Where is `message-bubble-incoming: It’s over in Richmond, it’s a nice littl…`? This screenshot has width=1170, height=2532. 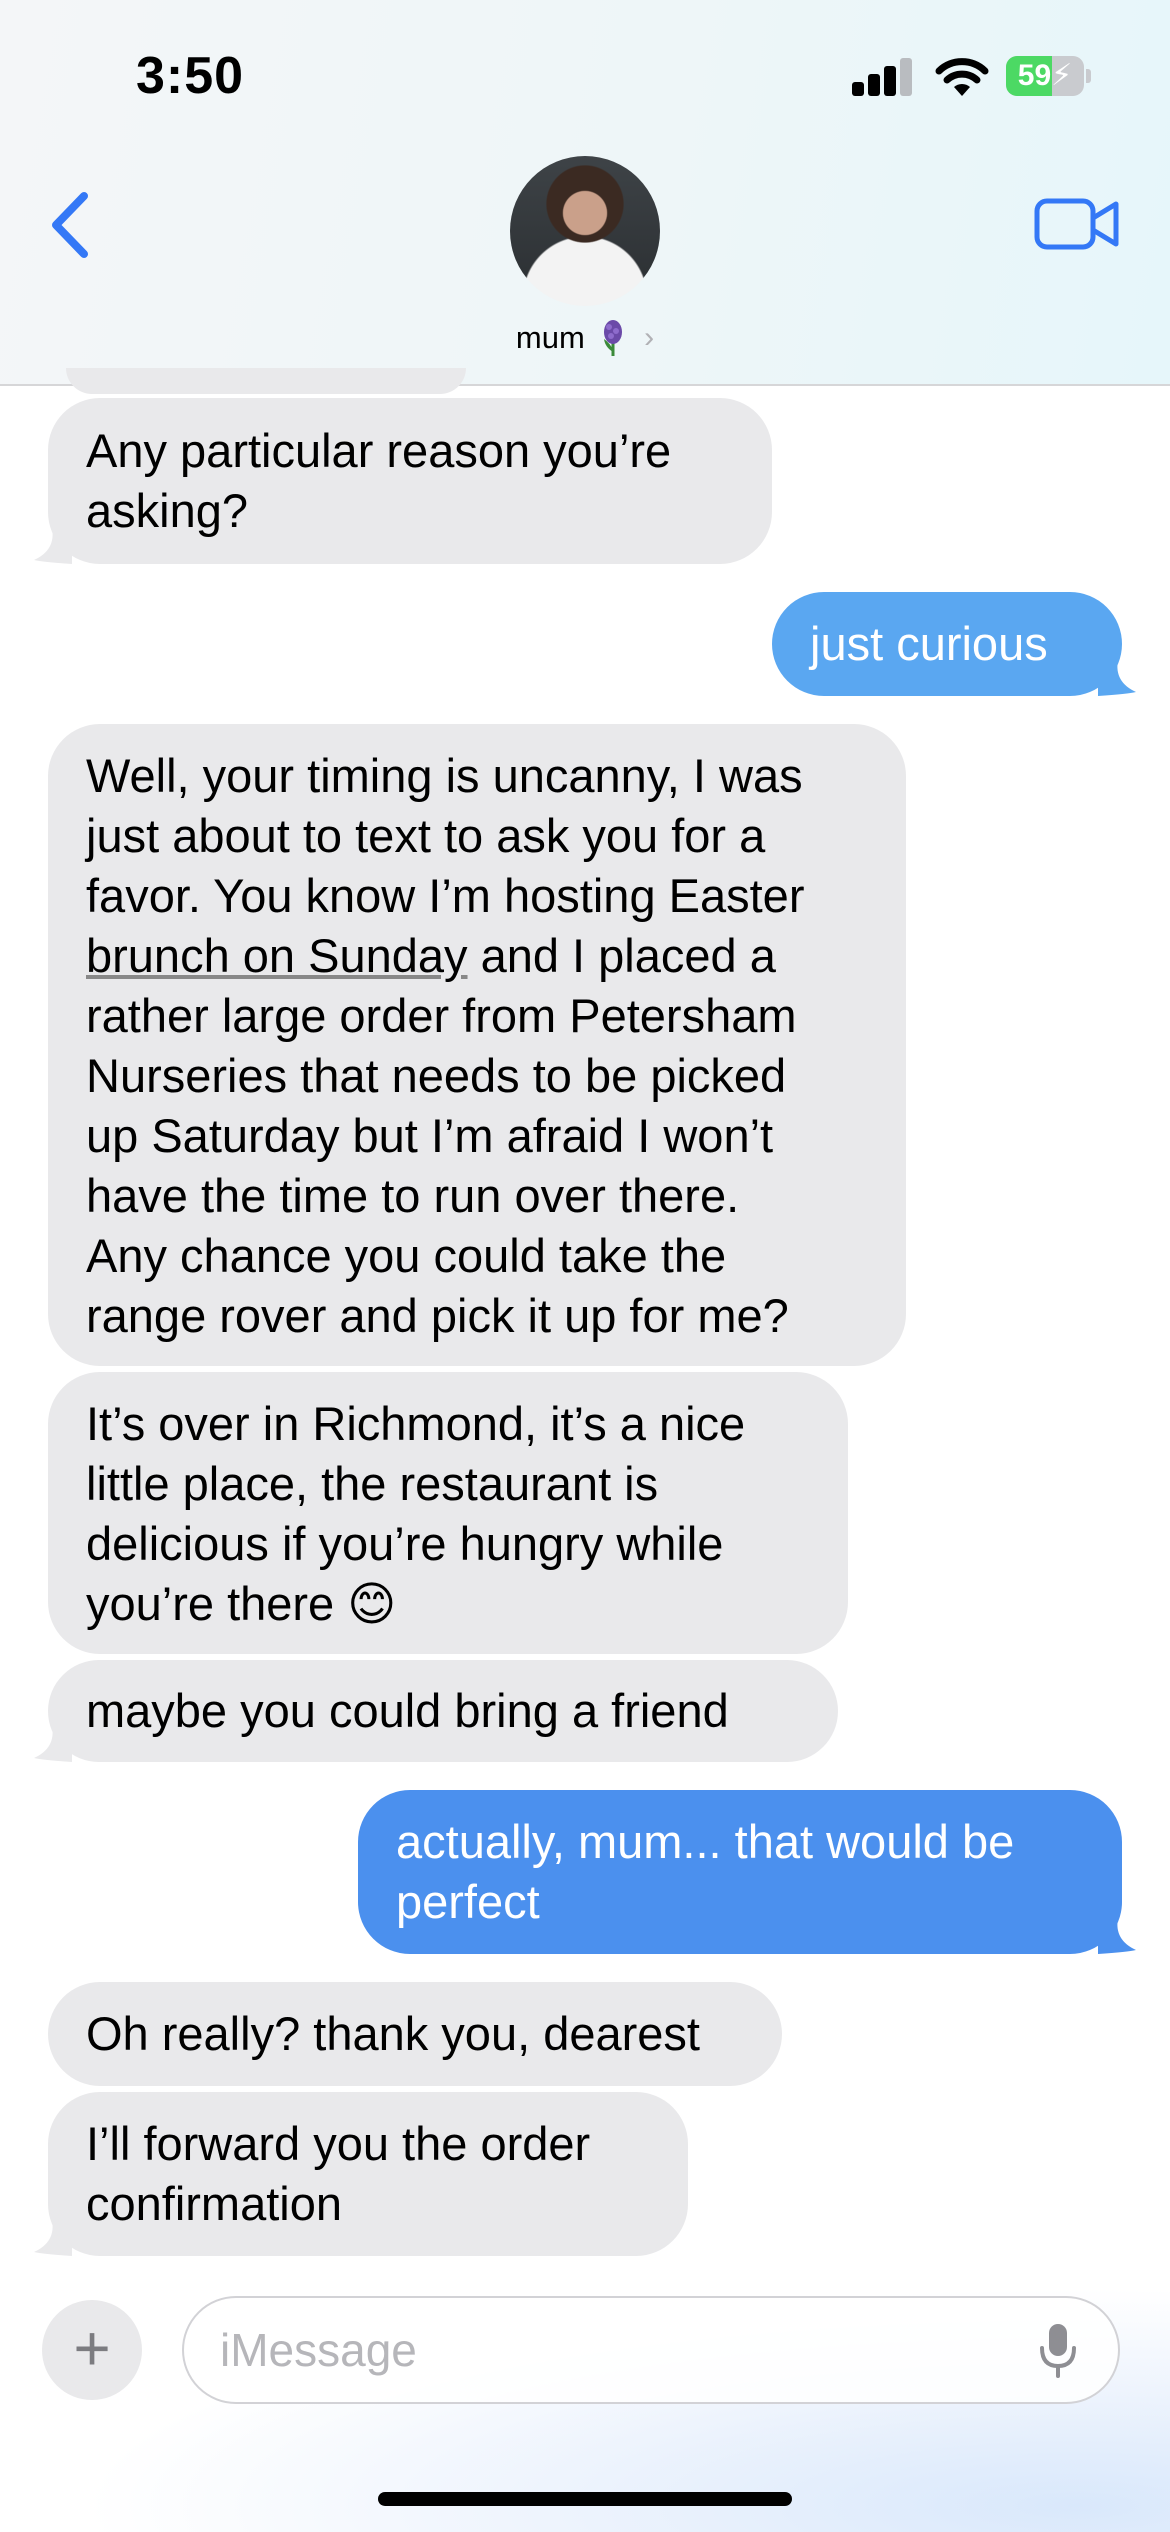 message-bubble-incoming: It’s over in Richmond, it’s a nice littl… is located at coordinates (448, 1513).